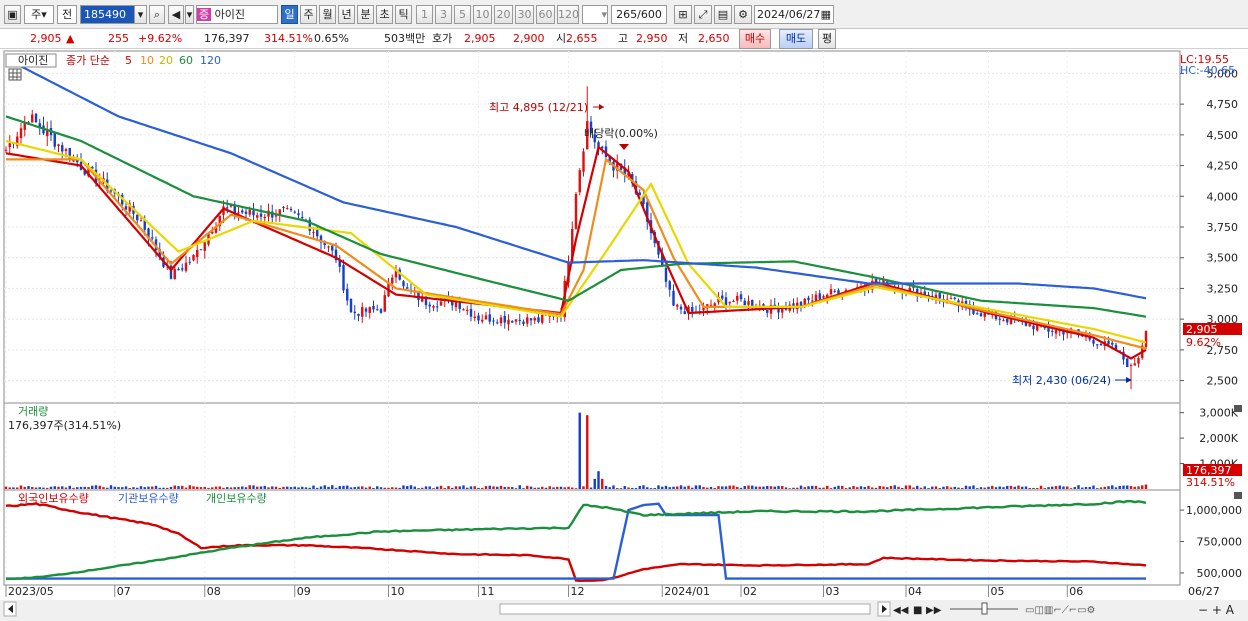 The height and width of the screenshot is (621, 1248). What do you see at coordinates (462, 14) in the screenshot?
I see `count-button-5: 5` at bounding box center [462, 14].